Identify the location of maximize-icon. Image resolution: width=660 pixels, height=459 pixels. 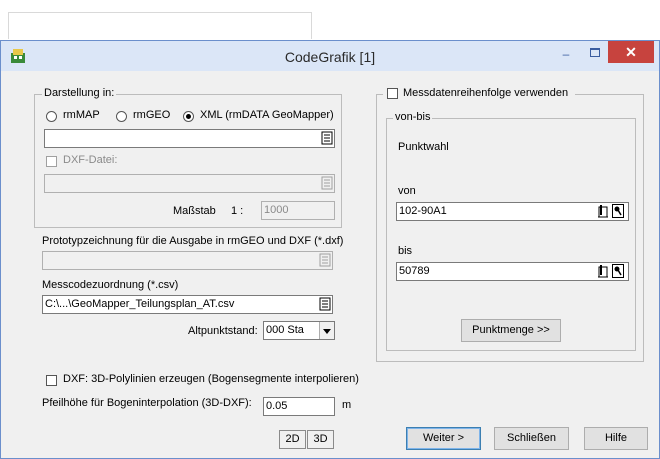
(595, 52).